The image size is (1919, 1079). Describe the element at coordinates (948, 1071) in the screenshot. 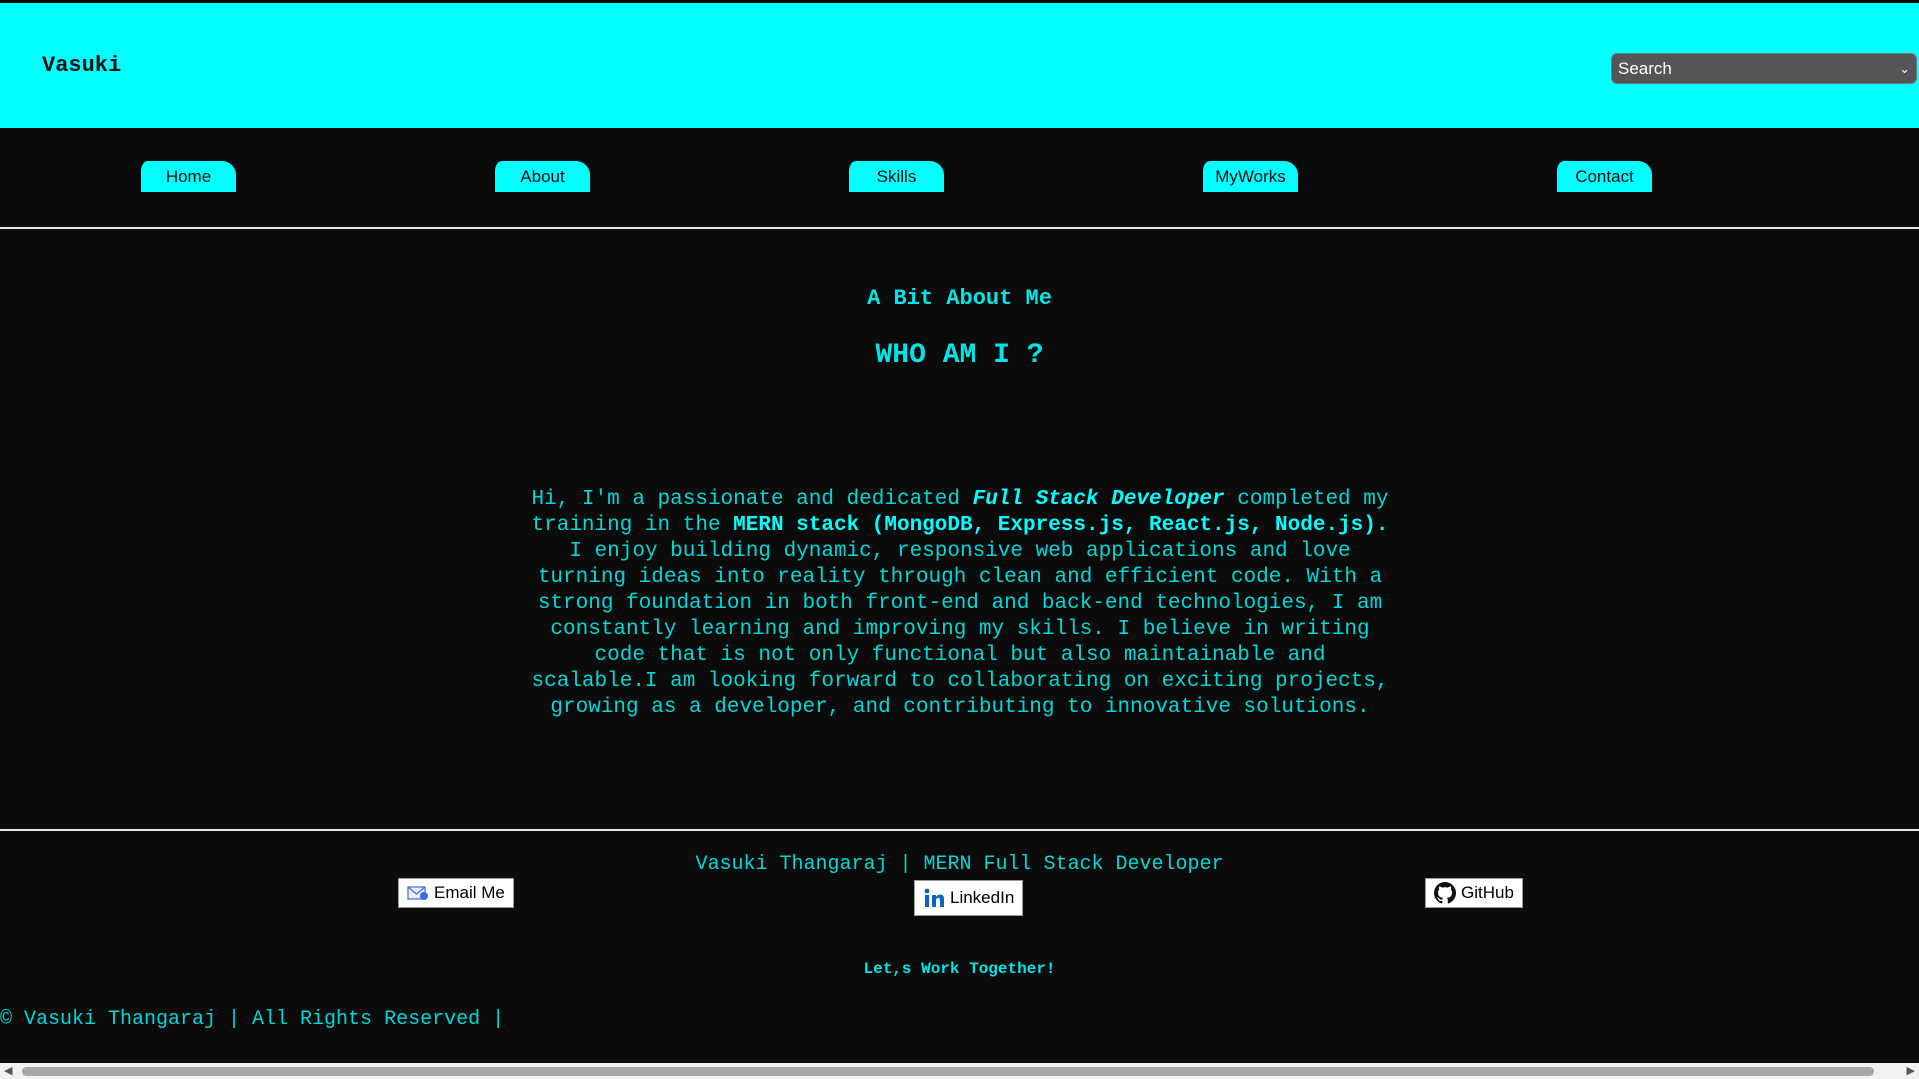

I see `scrollbar-thumb` at that location.